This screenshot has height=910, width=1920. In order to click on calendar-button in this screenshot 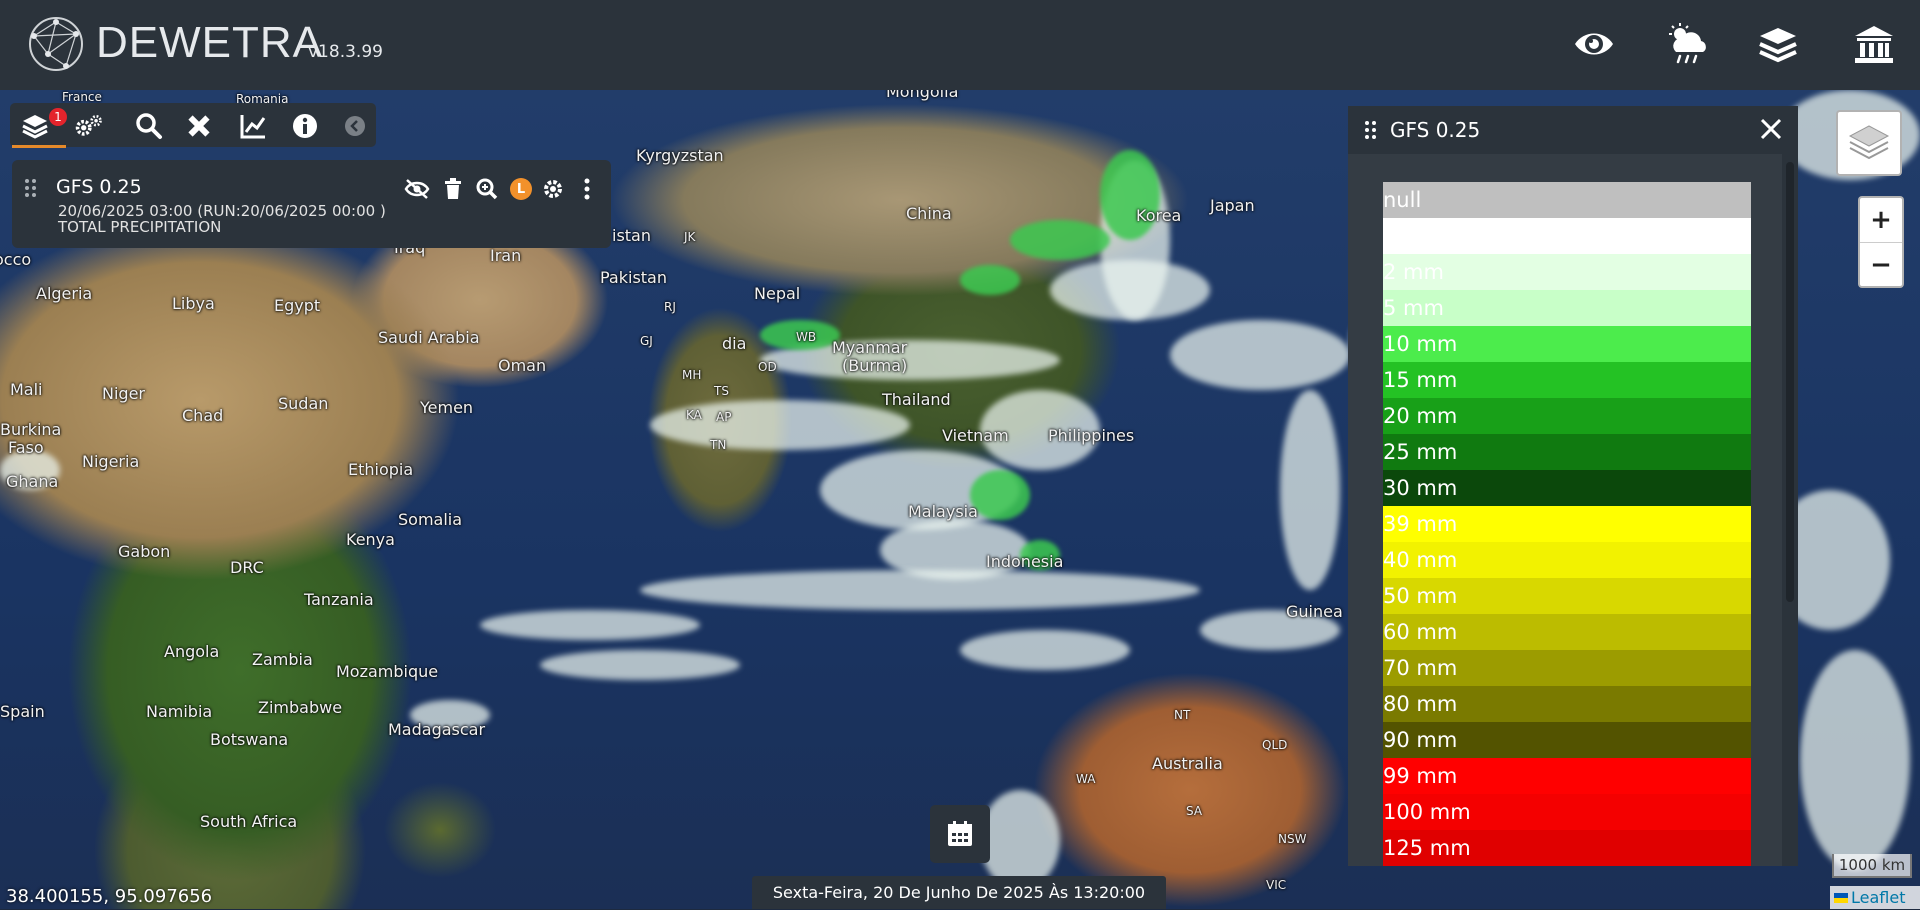, I will do `click(960, 834)`.